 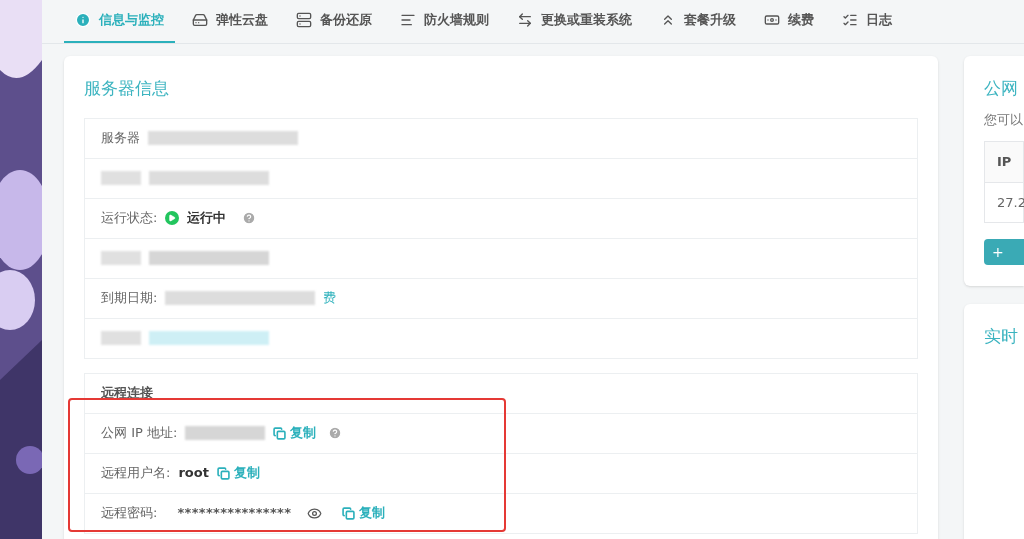 I want to click on field-label: 到期日期:, so click(x=129, y=298).